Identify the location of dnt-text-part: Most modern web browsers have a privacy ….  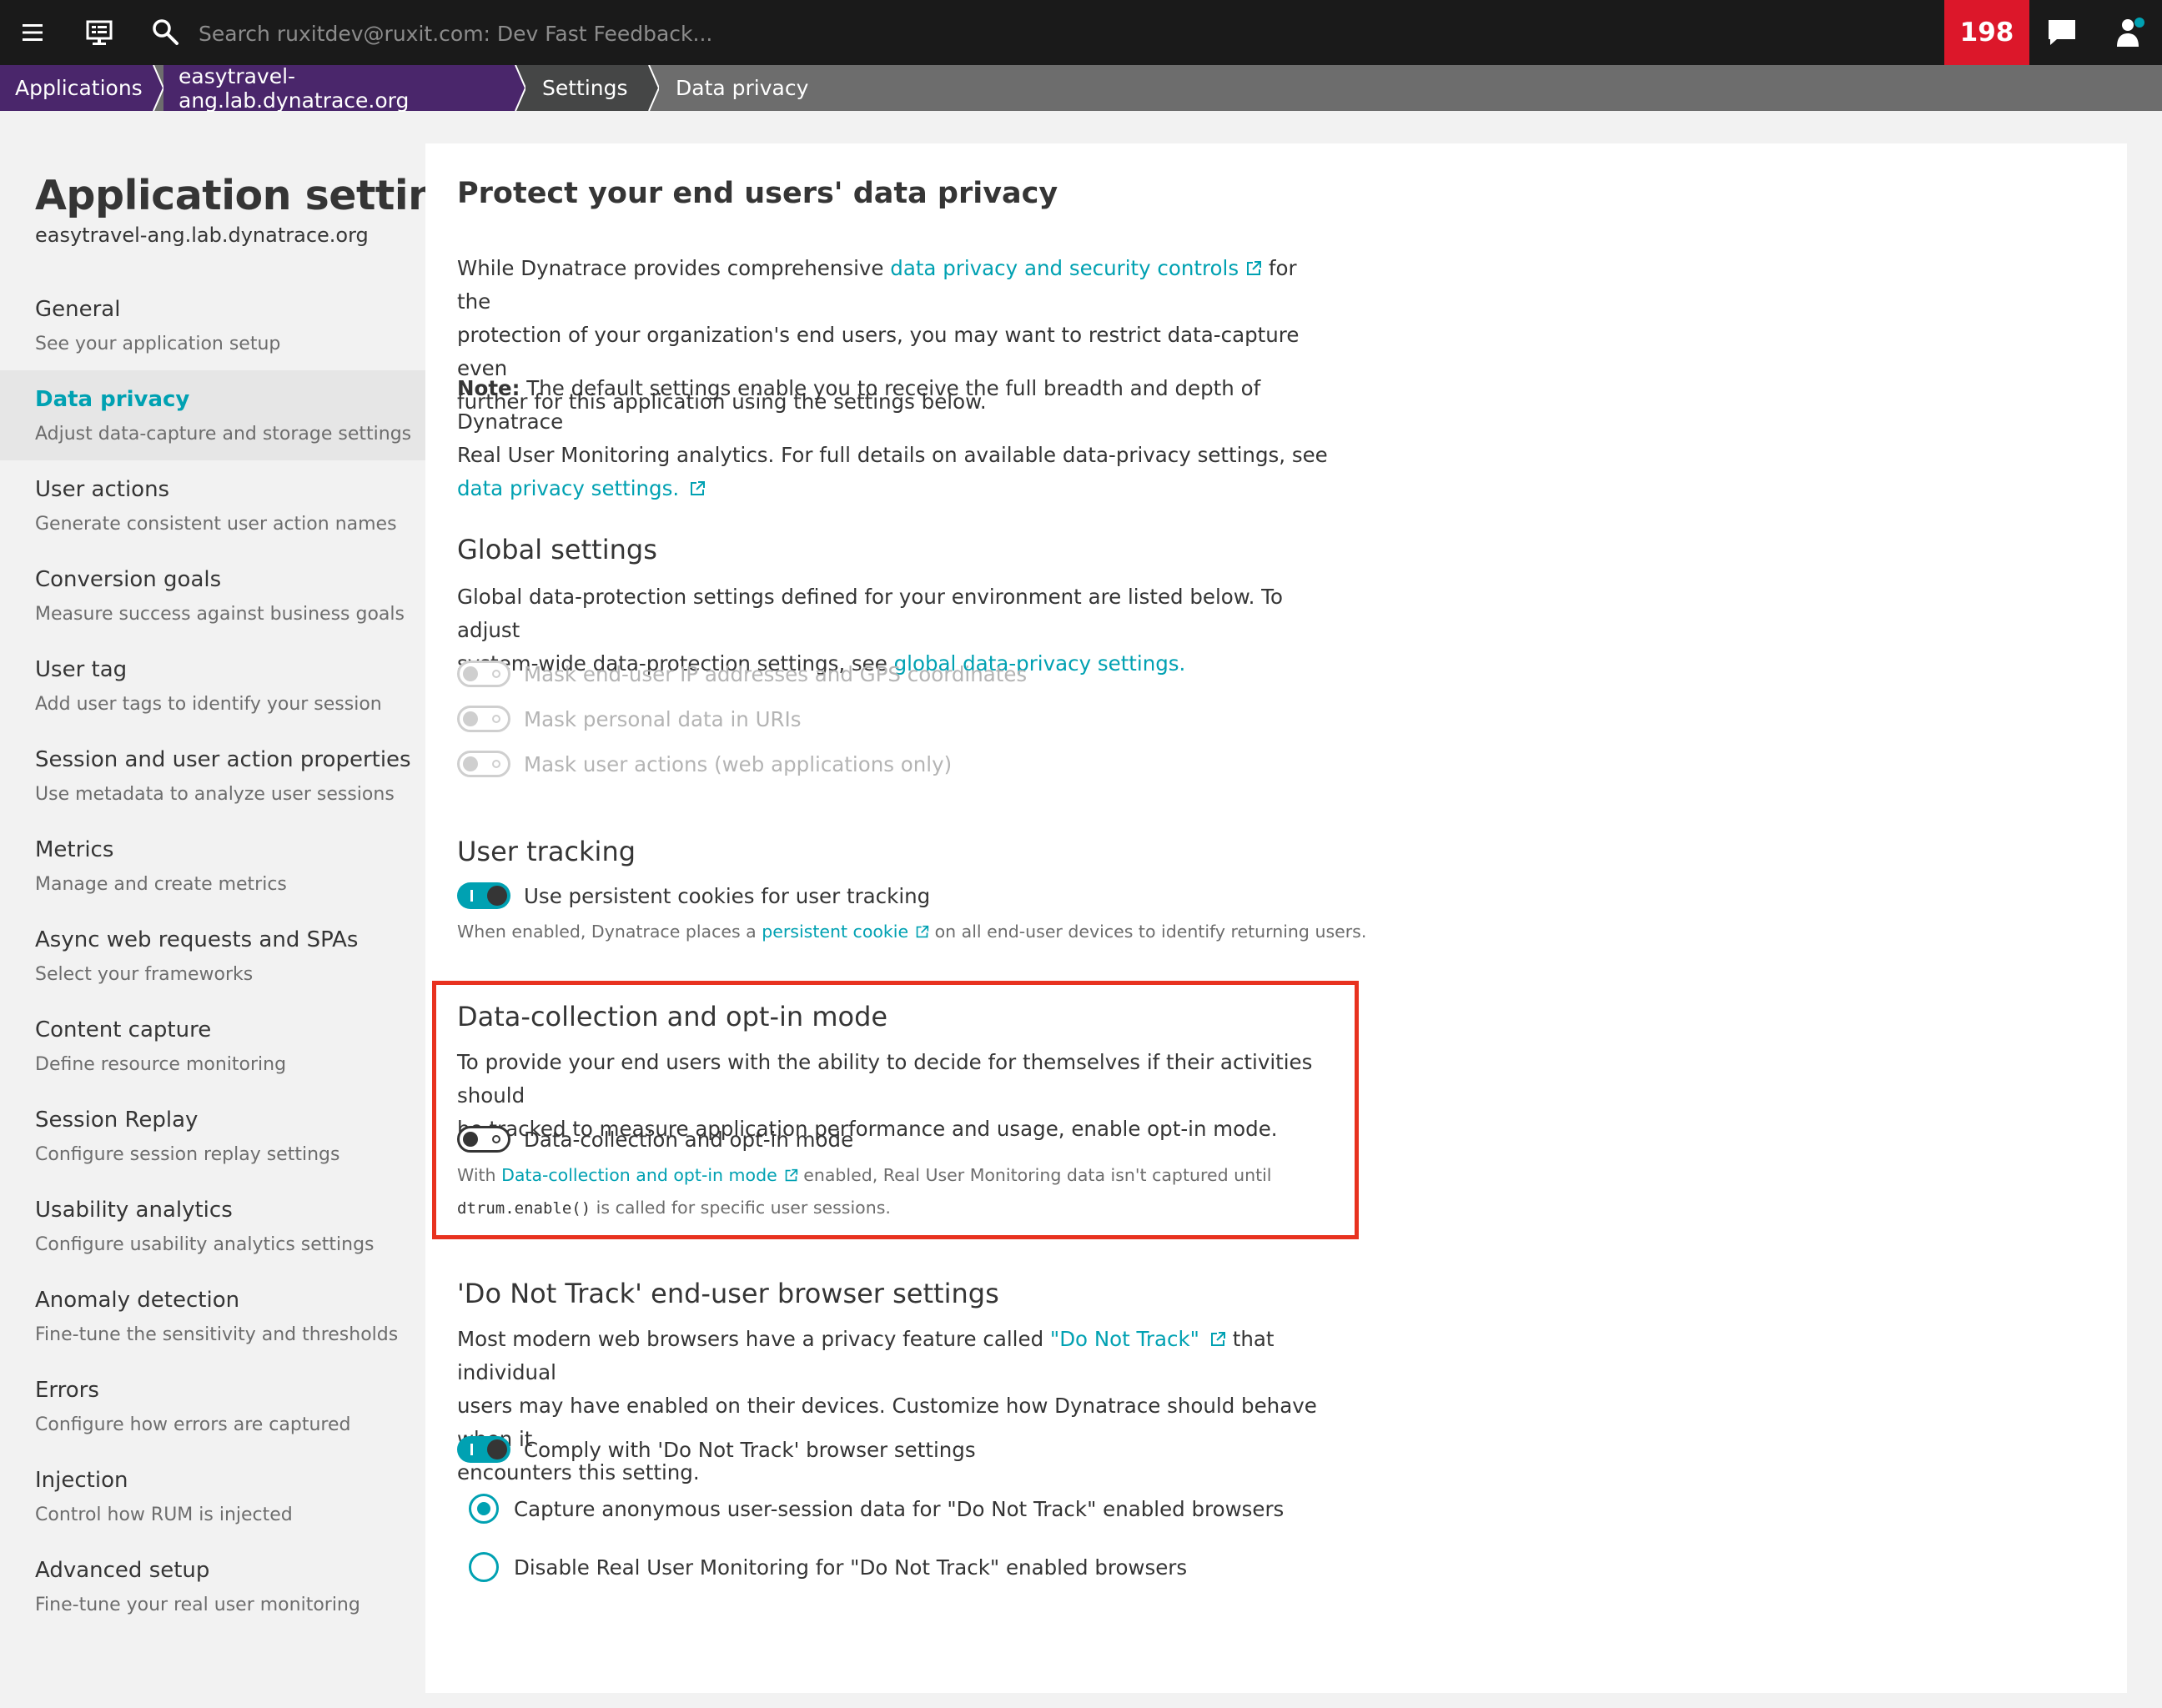
(753, 1339).